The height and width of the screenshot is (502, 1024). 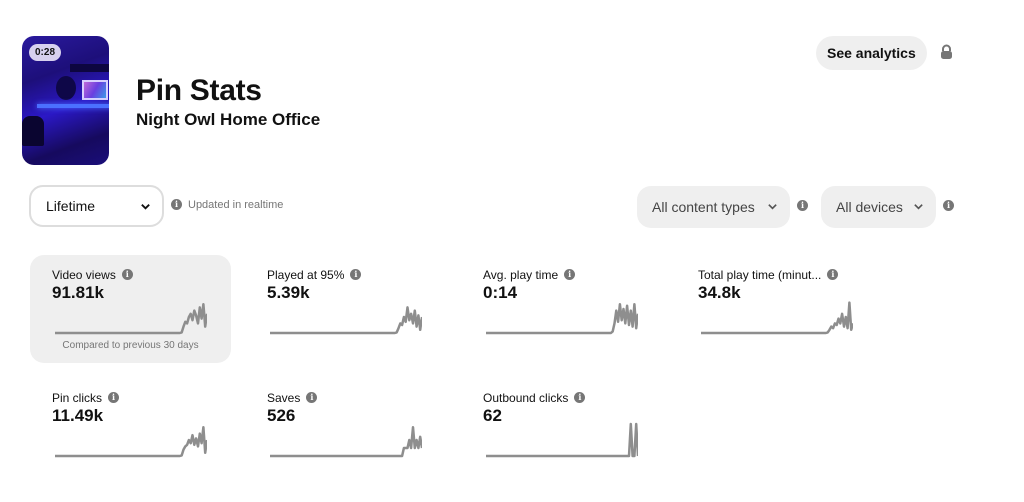 What do you see at coordinates (95, 90) in the screenshot?
I see `thumbnail-monitor` at bounding box center [95, 90].